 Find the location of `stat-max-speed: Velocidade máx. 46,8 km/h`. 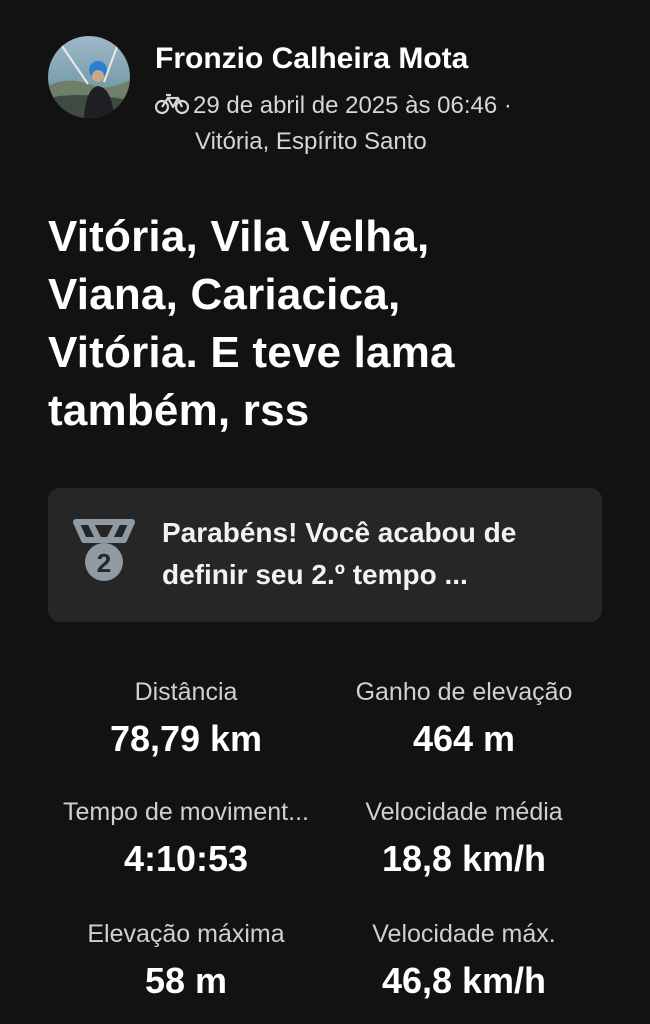

stat-max-speed: Velocidade máx. 46,8 km/h is located at coordinates (464, 961).